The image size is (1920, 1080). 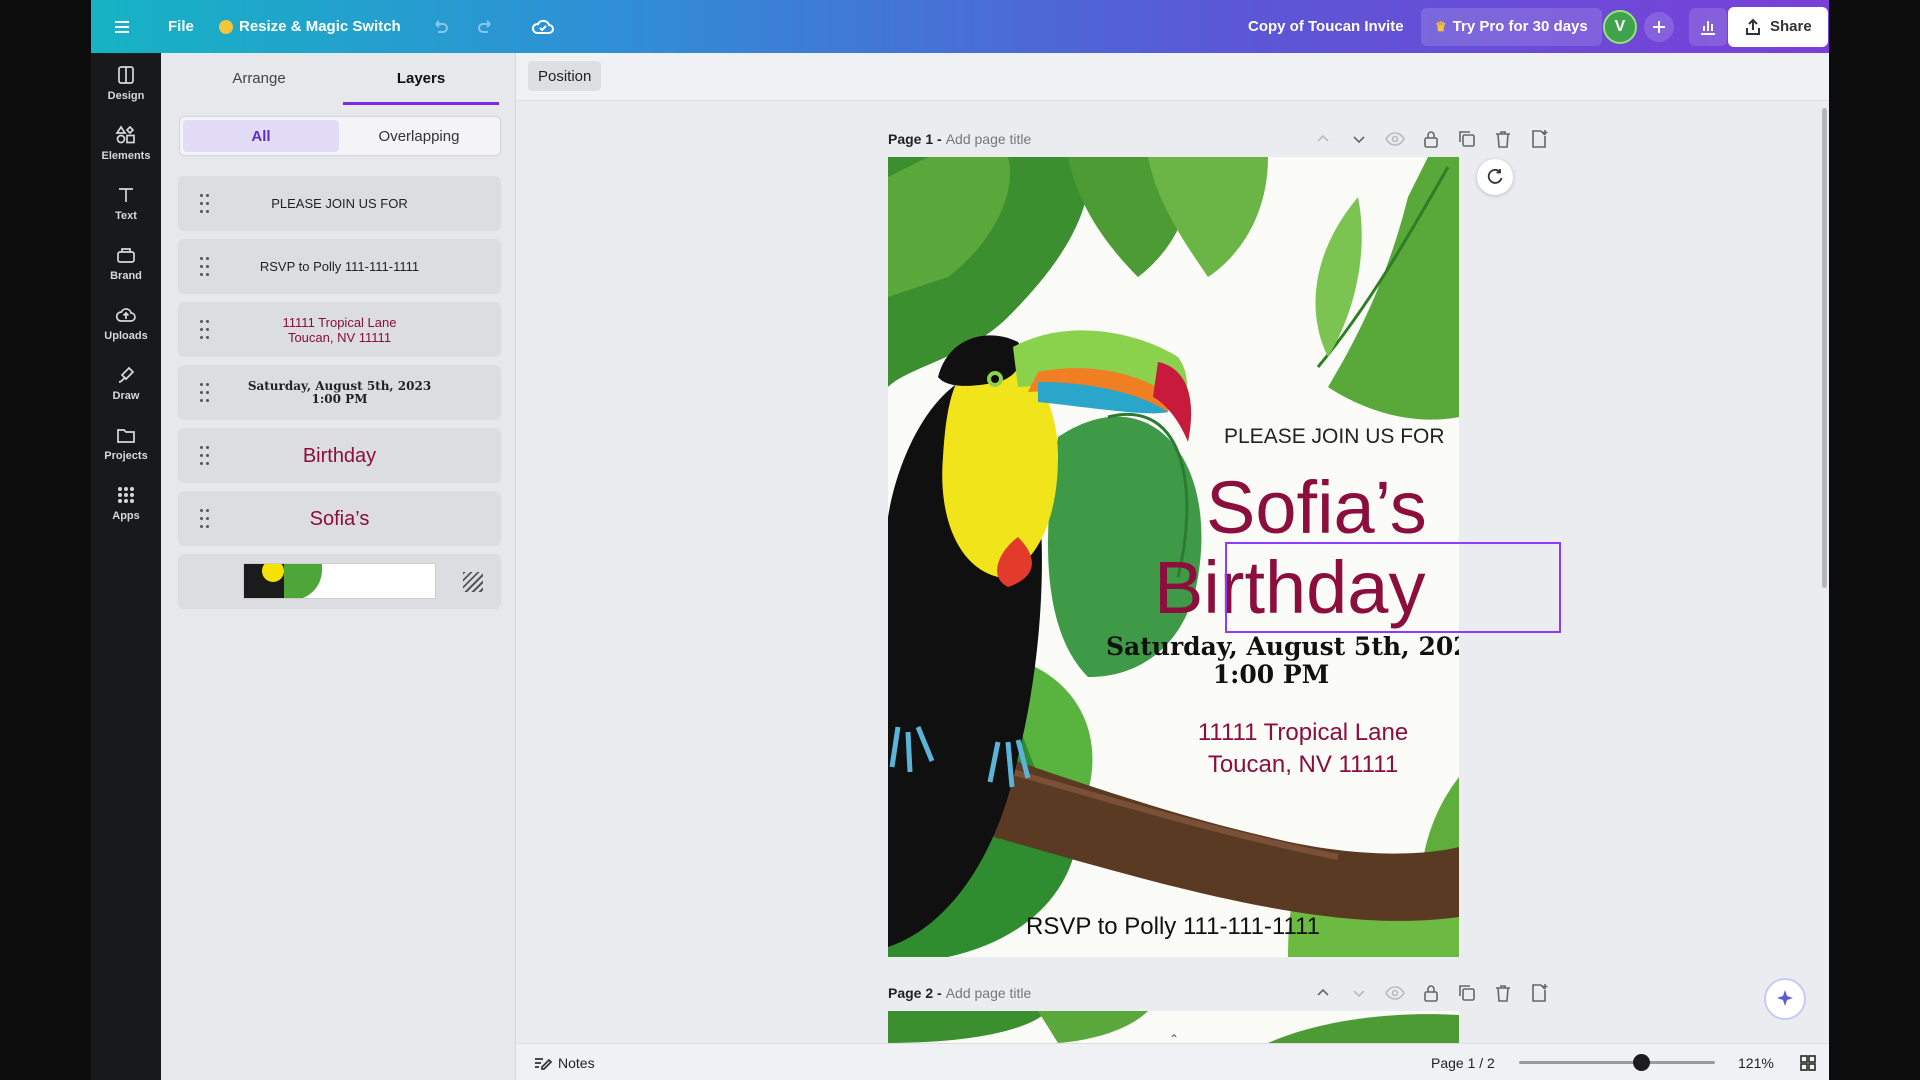 What do you see at coordinates (310, 26) in the screenshot?
I see `resize-button: Resize & Magic Switch` at bounding box center [310, 26].